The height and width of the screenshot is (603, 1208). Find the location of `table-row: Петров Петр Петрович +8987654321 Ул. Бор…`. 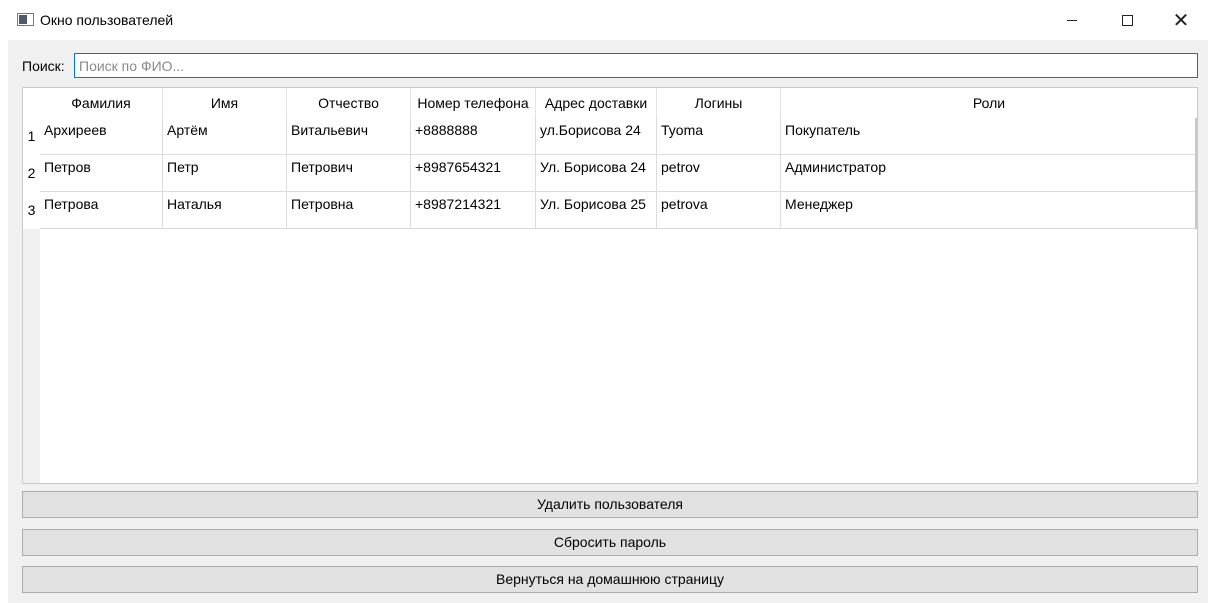

table-row: Петров Петр Петрович +8987654321 Ул. Бор… is located at coordinates (618, 173).